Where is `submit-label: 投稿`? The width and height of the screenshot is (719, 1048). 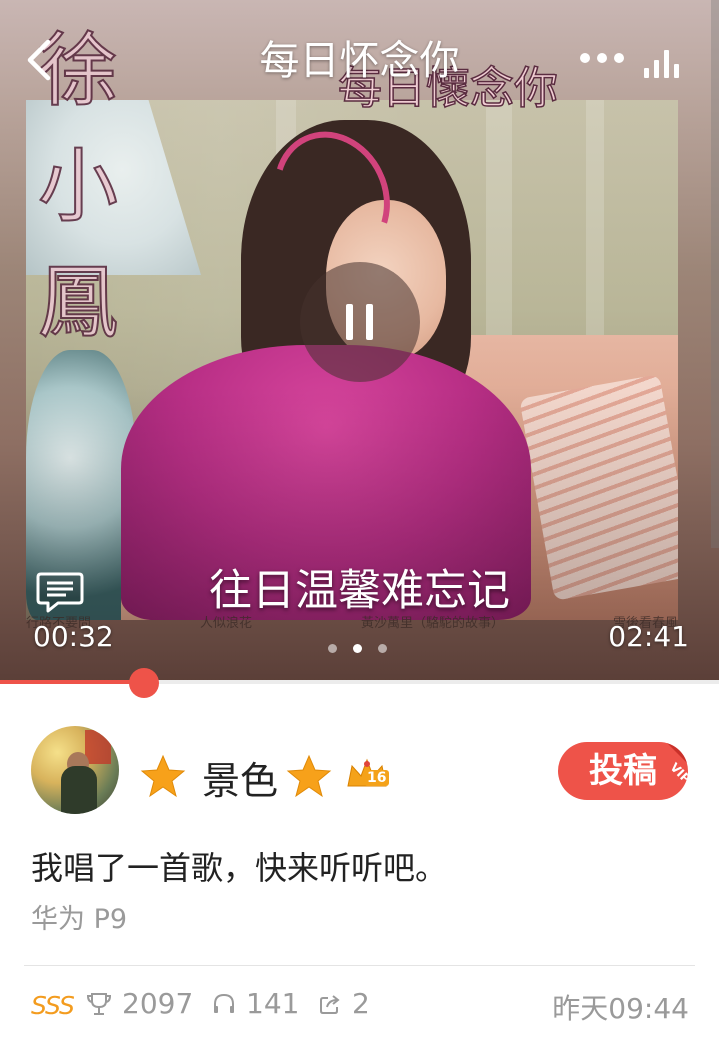
submit-label: 投稿 is located at coordinates (623, 771).